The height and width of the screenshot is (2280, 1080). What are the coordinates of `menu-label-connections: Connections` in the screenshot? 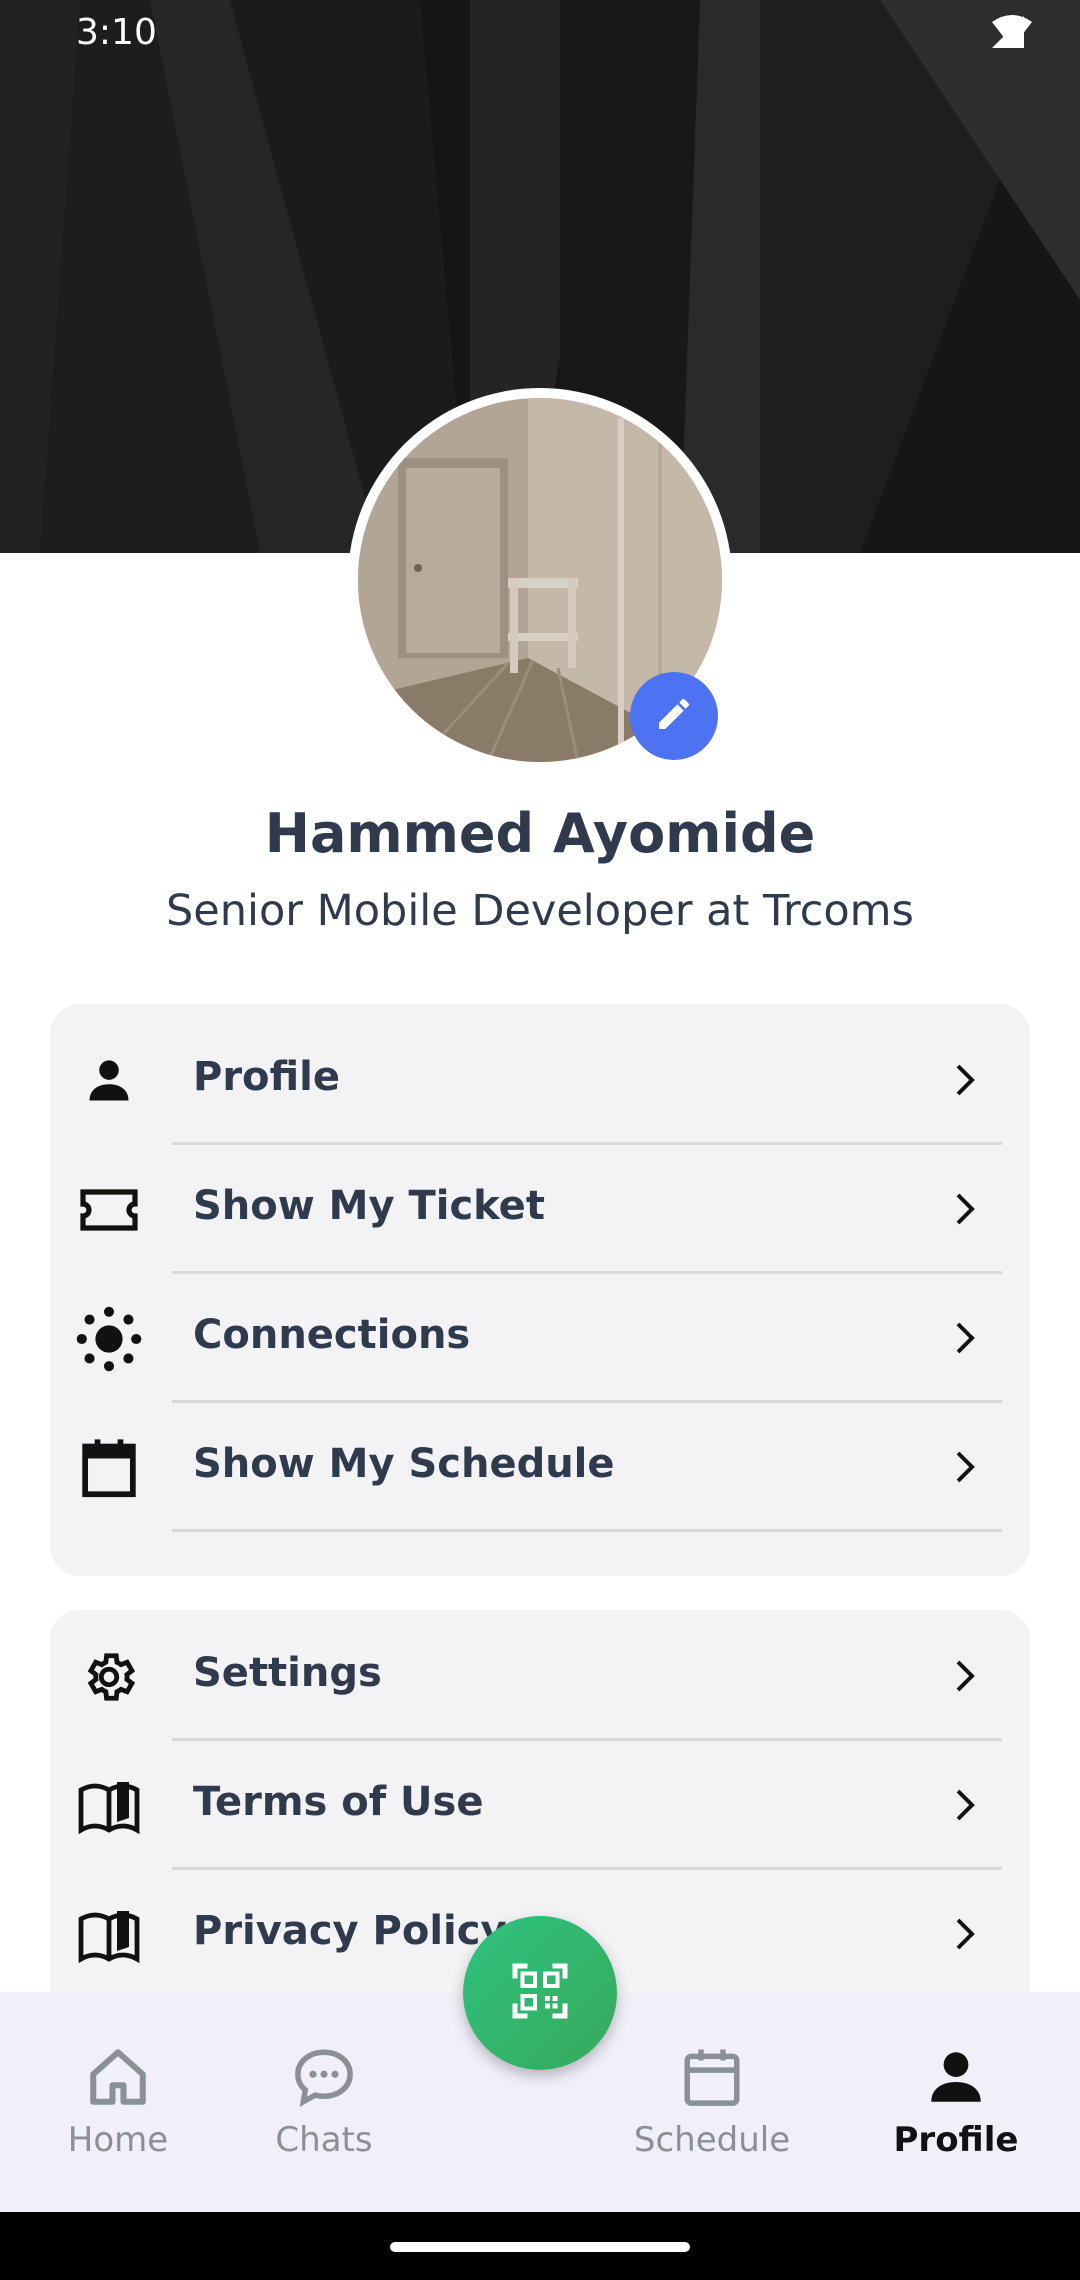 It's located at (332, 1335).